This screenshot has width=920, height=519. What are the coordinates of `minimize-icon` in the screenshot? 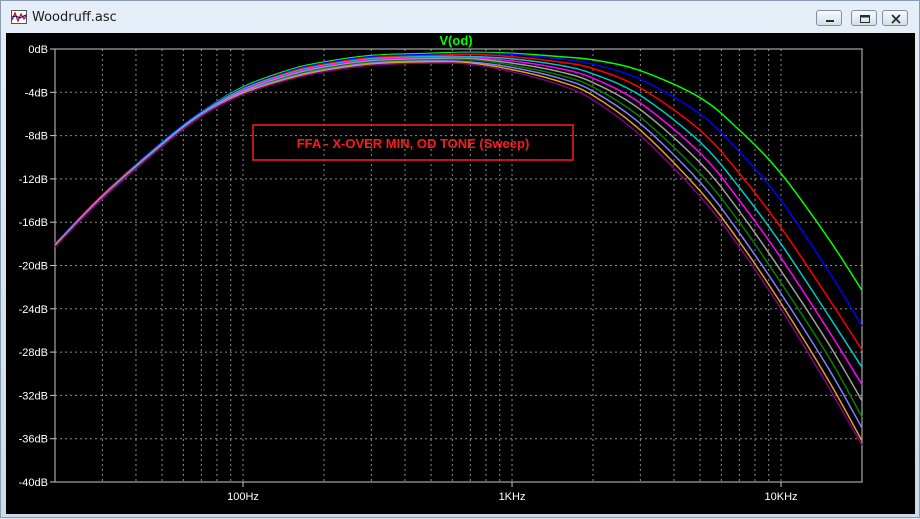 It's located at (830, 21).